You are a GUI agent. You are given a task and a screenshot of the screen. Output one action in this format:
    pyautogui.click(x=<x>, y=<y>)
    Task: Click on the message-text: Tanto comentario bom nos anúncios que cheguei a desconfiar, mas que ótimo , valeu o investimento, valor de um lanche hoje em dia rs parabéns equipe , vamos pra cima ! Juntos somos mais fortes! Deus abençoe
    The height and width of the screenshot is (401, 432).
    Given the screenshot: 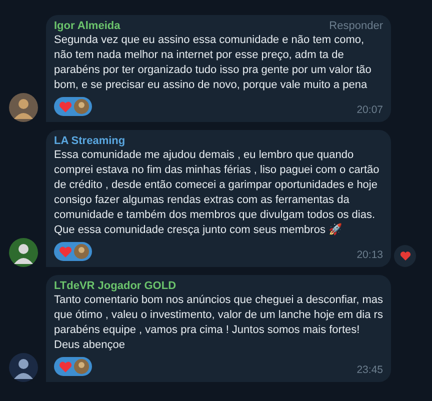 What is the action you would take?
    pyautogui.click(x=218, y=323)
    